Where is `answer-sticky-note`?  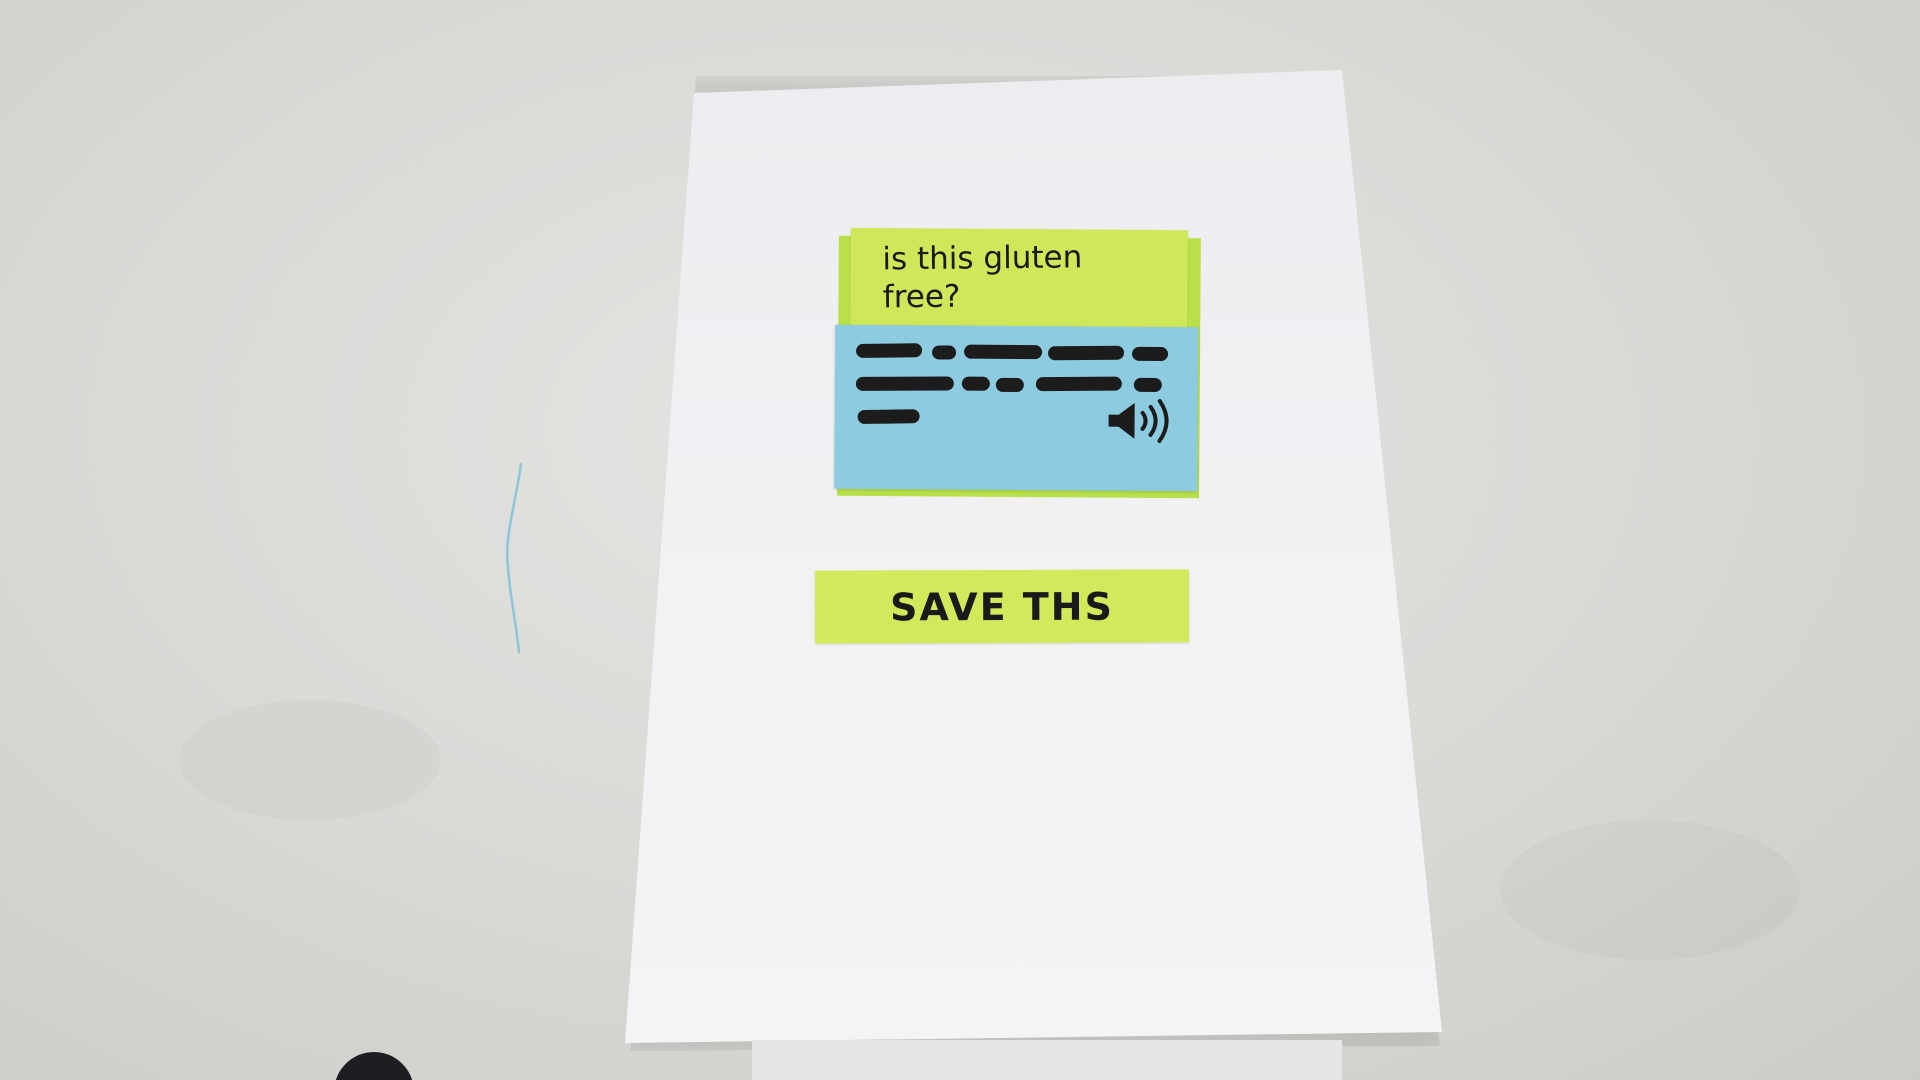
answer-sticky-note is located at coordinates (1016, 408).